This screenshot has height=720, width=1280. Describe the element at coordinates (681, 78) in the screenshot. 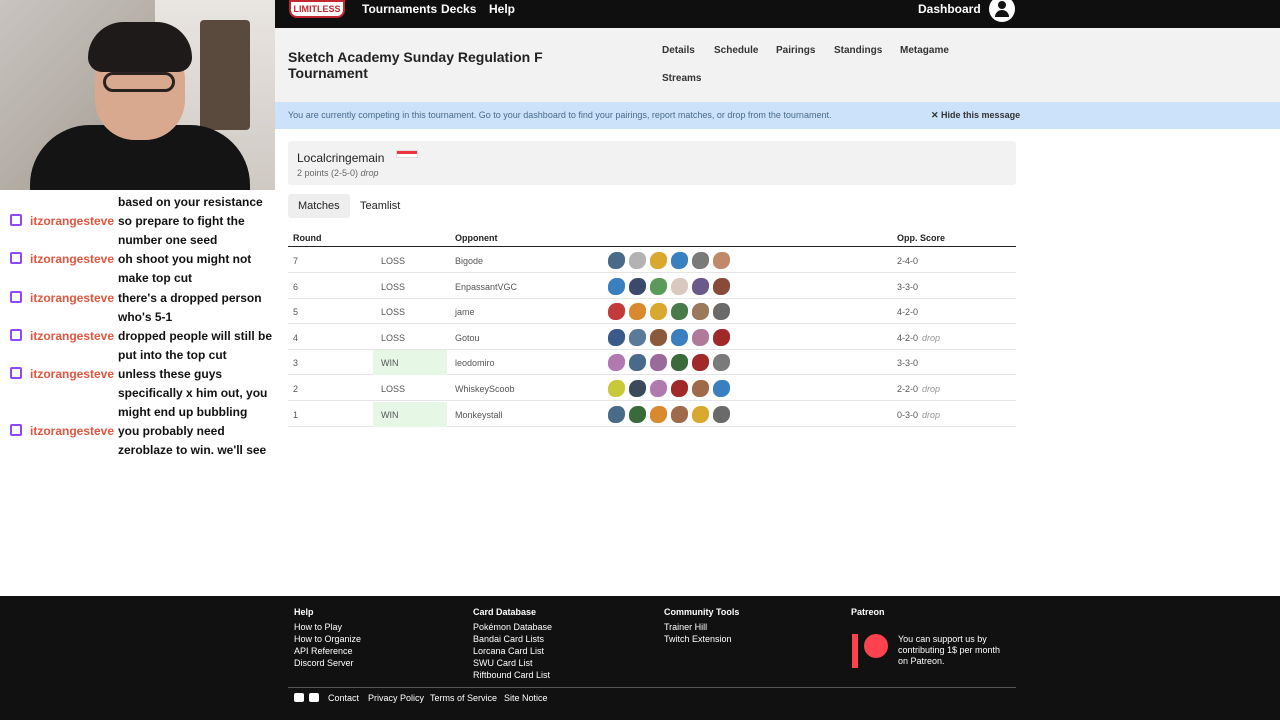

I see `tab-streams: Streams` at that location.